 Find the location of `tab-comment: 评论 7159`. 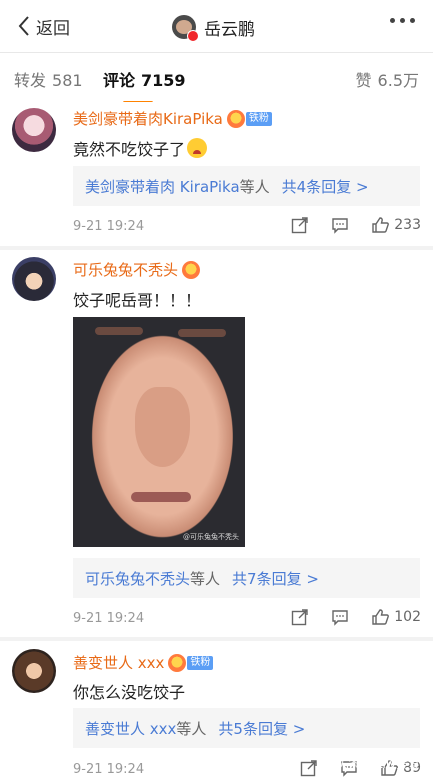

tab-comment: 评论 7159 is located at coordinates (144, 85).